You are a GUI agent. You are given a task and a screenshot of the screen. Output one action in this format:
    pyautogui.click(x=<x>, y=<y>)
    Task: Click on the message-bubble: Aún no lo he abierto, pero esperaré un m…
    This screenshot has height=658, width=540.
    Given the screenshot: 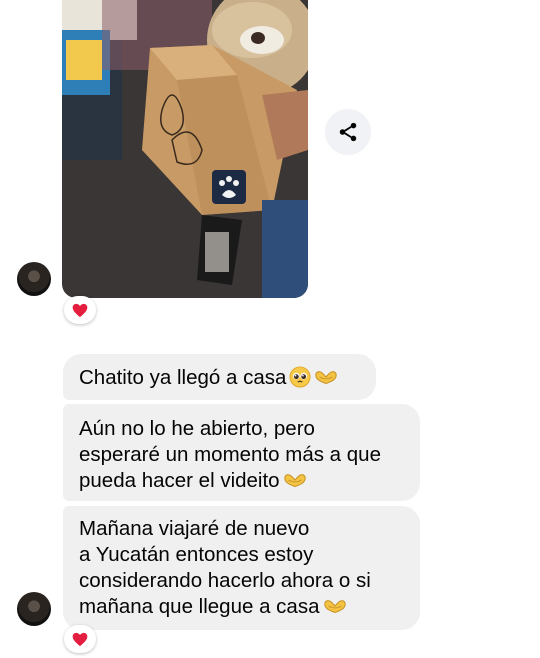 What is the action you would take?
    pyautogui.click(x=241, y=452)
    